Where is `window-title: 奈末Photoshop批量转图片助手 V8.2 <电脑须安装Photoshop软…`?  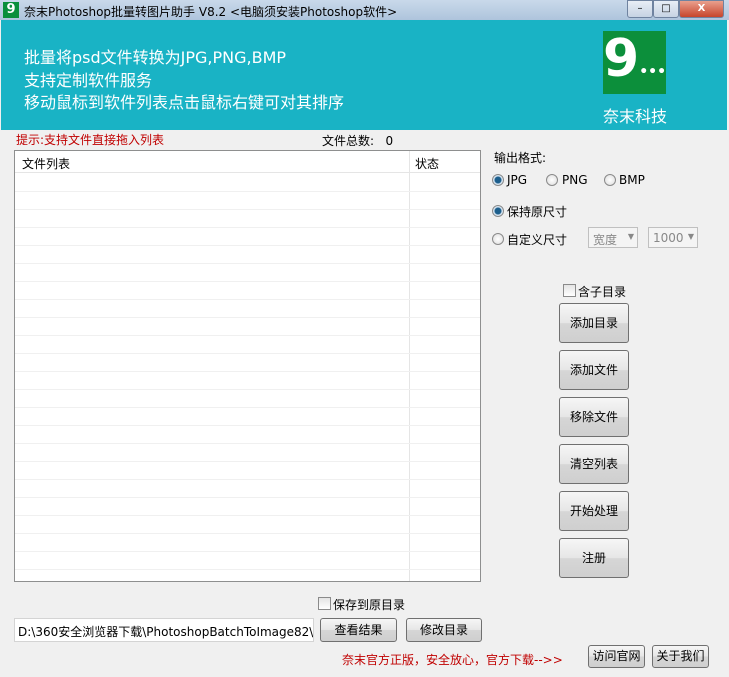 window-title: 奈末Photoshop批量转图片助手 V8.2 <电脑须安装Photoshop软… is located at coordinates (211, 12).